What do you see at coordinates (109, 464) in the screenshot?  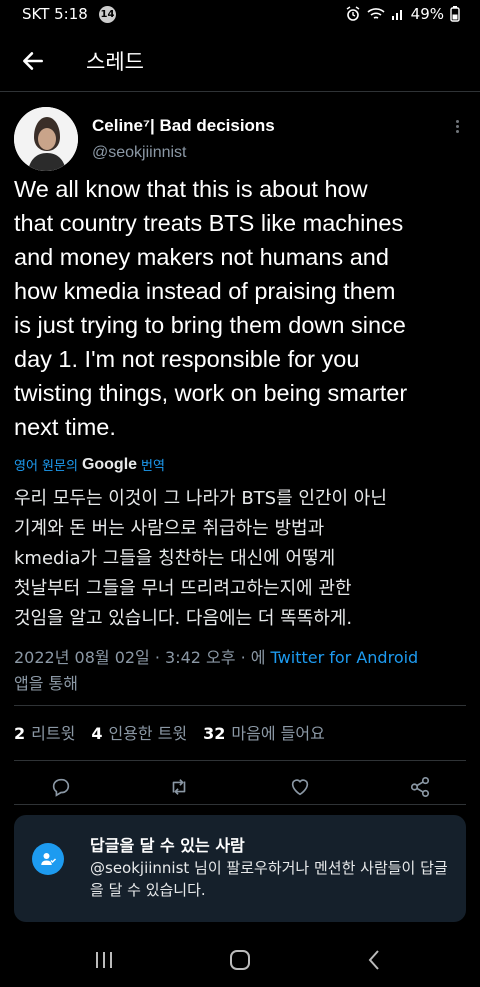 I see `google-logo: Google` at bounding box center [109, 464].